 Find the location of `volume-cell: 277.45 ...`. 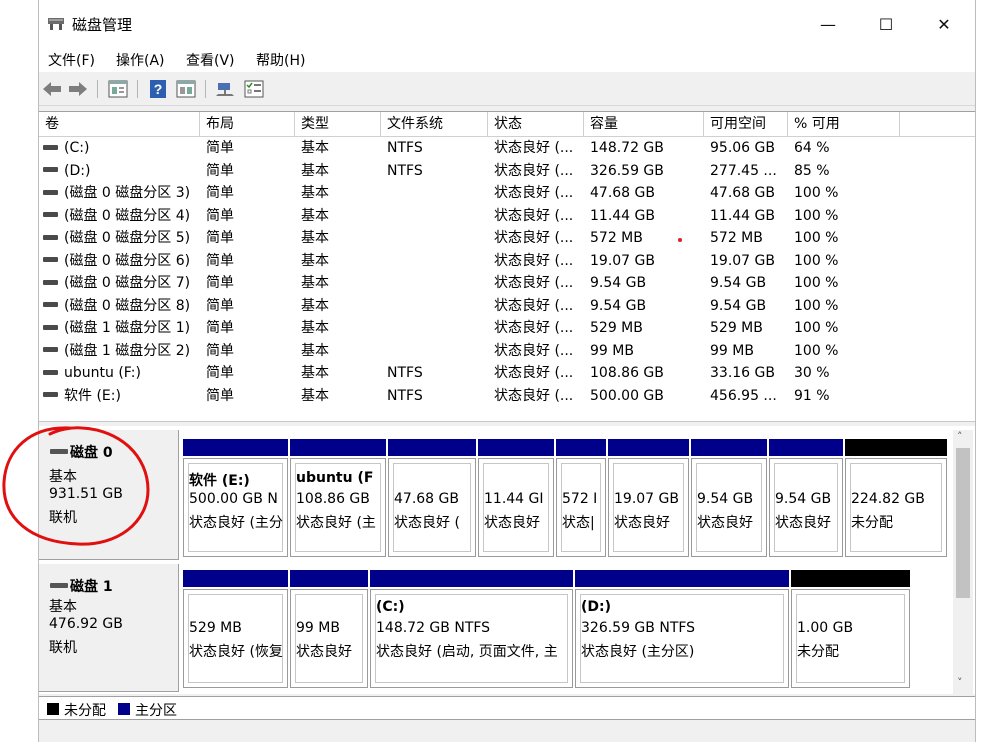

volume-cell: 277.45 ... is located at coordinates (751, 171).